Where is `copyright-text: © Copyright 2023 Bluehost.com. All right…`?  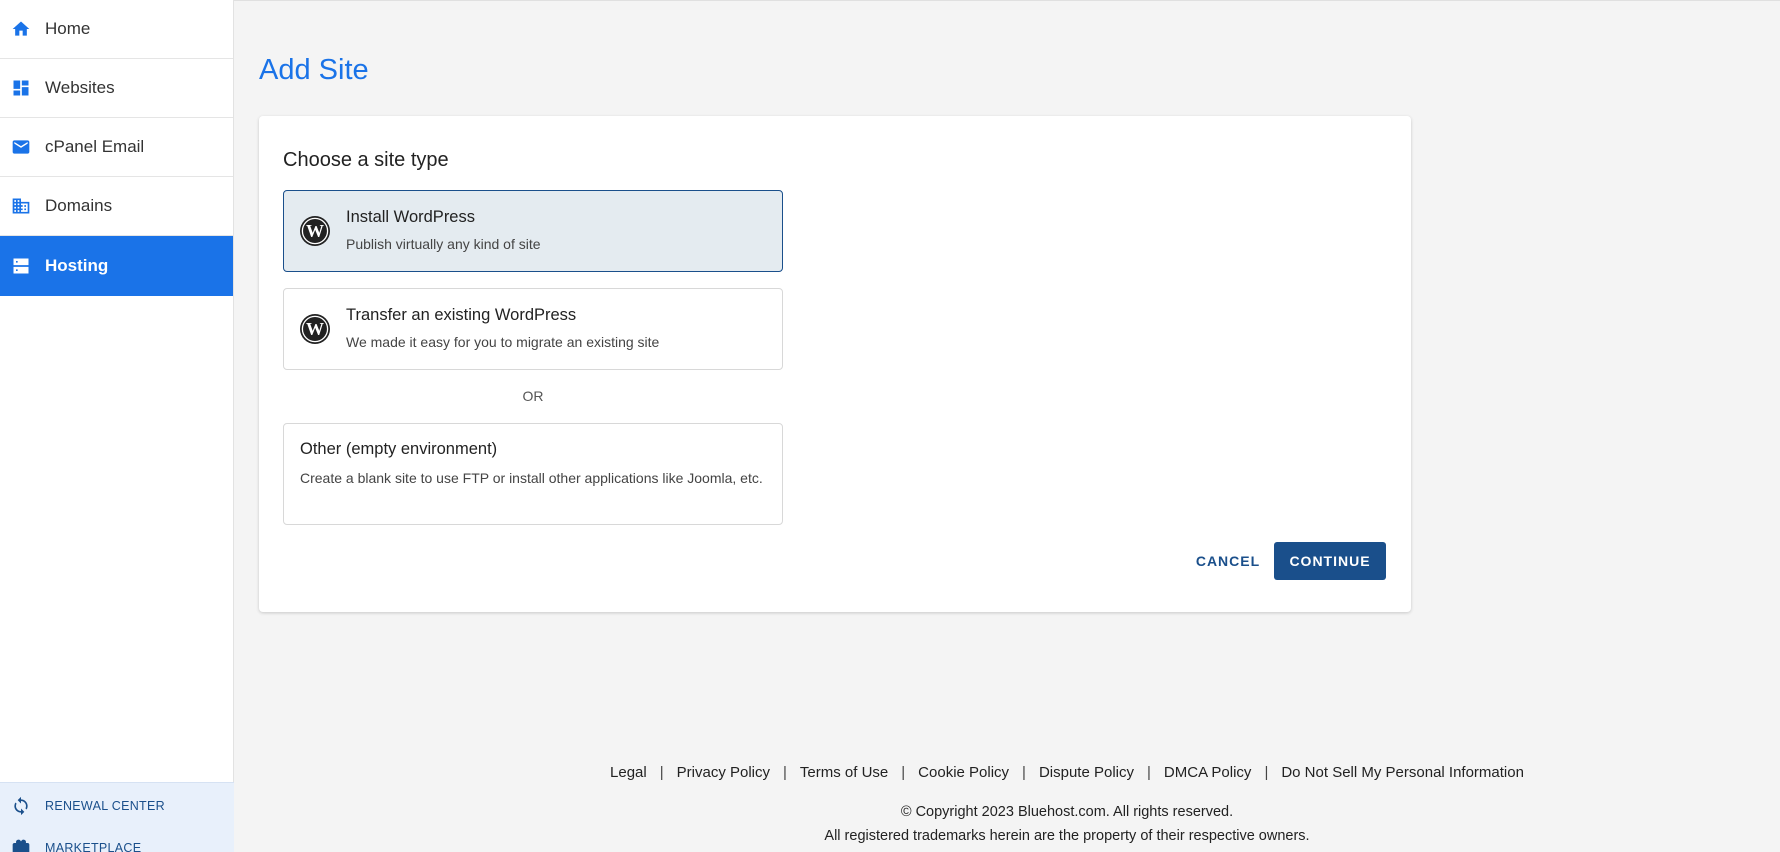 copyright-text: © Copyright 2023 Bluehost.com. All right… is located at coordinates (1067, 812).